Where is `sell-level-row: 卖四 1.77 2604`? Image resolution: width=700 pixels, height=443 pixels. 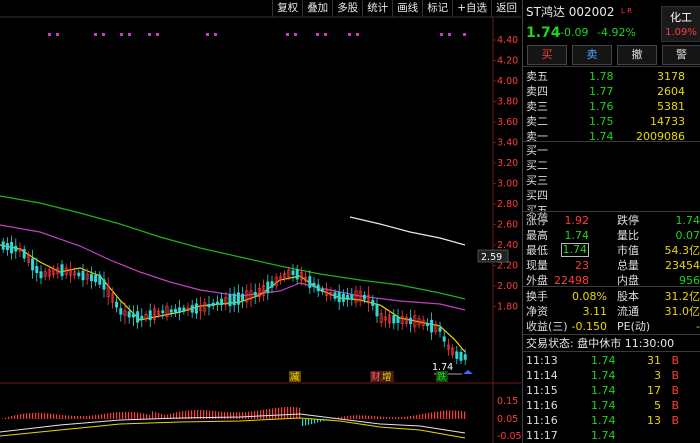 sell-level-row: 卖四 1.77 2604 is located at coordinates (611, 91).